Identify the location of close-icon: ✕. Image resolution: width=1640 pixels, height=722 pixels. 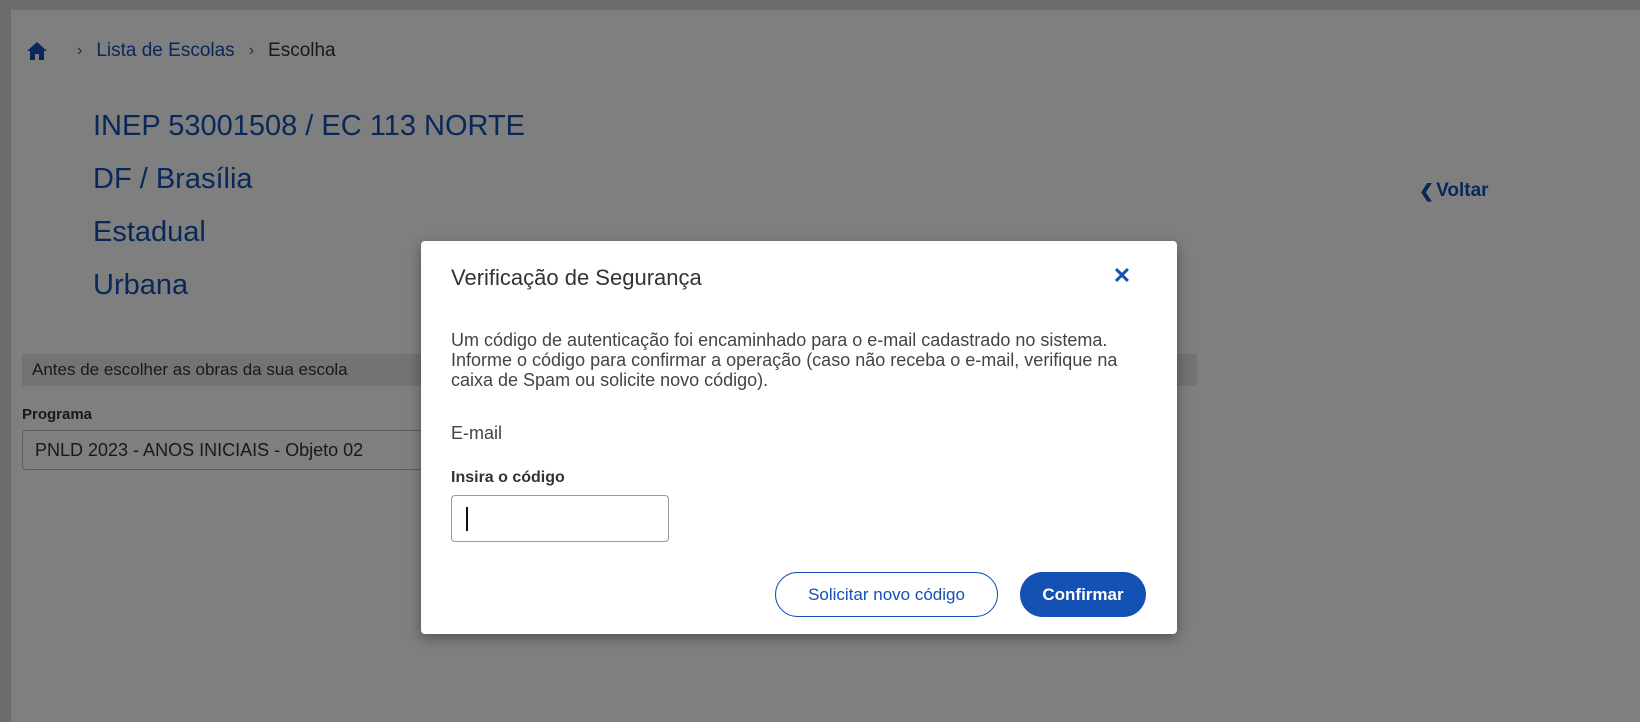
(1122, 276).